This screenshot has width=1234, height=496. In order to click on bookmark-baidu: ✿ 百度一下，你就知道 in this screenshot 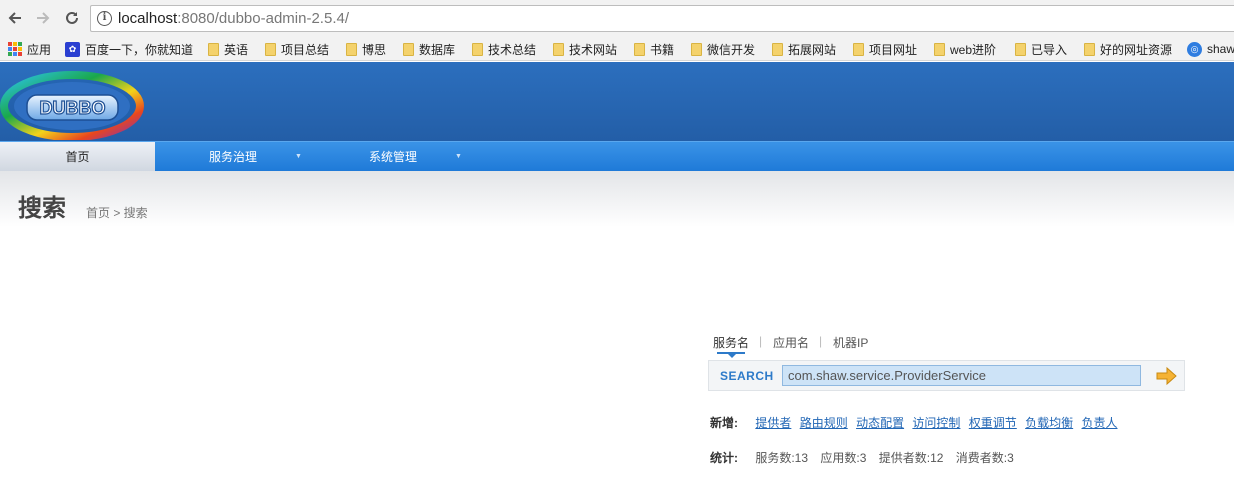, I will do `click(129, 49)`.